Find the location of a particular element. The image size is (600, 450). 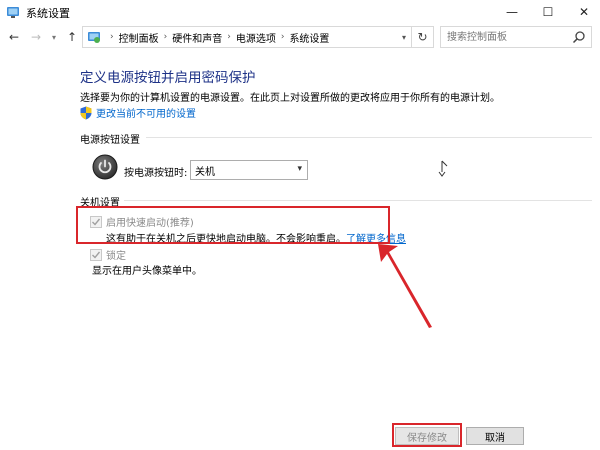

window-title: 系统设置 is located at coordinates (48, 13).